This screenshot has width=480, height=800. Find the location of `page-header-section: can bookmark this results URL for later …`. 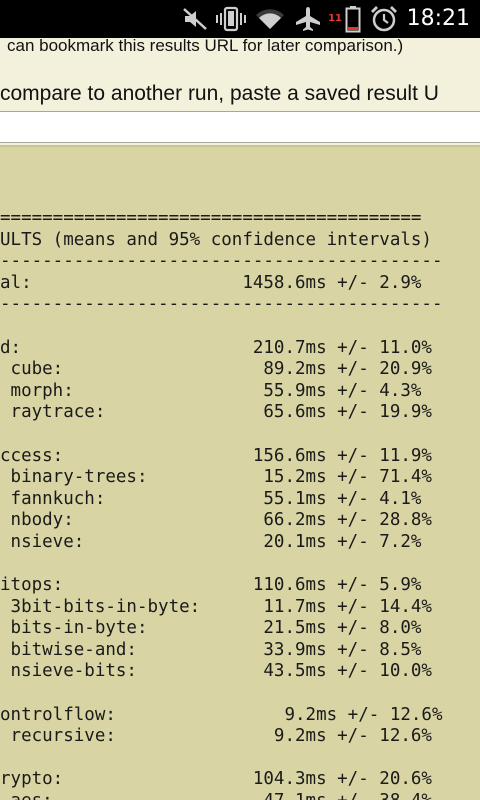

page-header-section: can bookmark this results URL for later … is located at coordinates (240, 91).